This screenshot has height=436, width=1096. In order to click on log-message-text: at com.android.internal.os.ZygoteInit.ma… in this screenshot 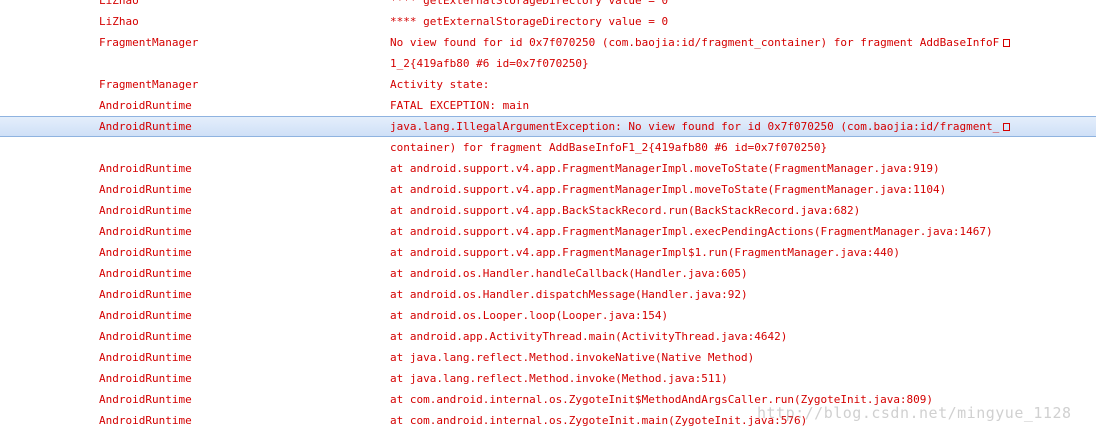, I will do `click(599, 420)`.